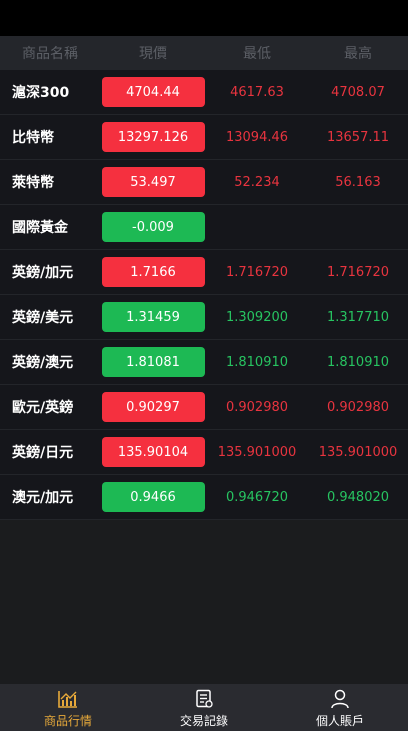 Image resolution: width=408 pixels, height=731 pixels. I want to click on tab-records: 交易記錄, so click(204, 707).